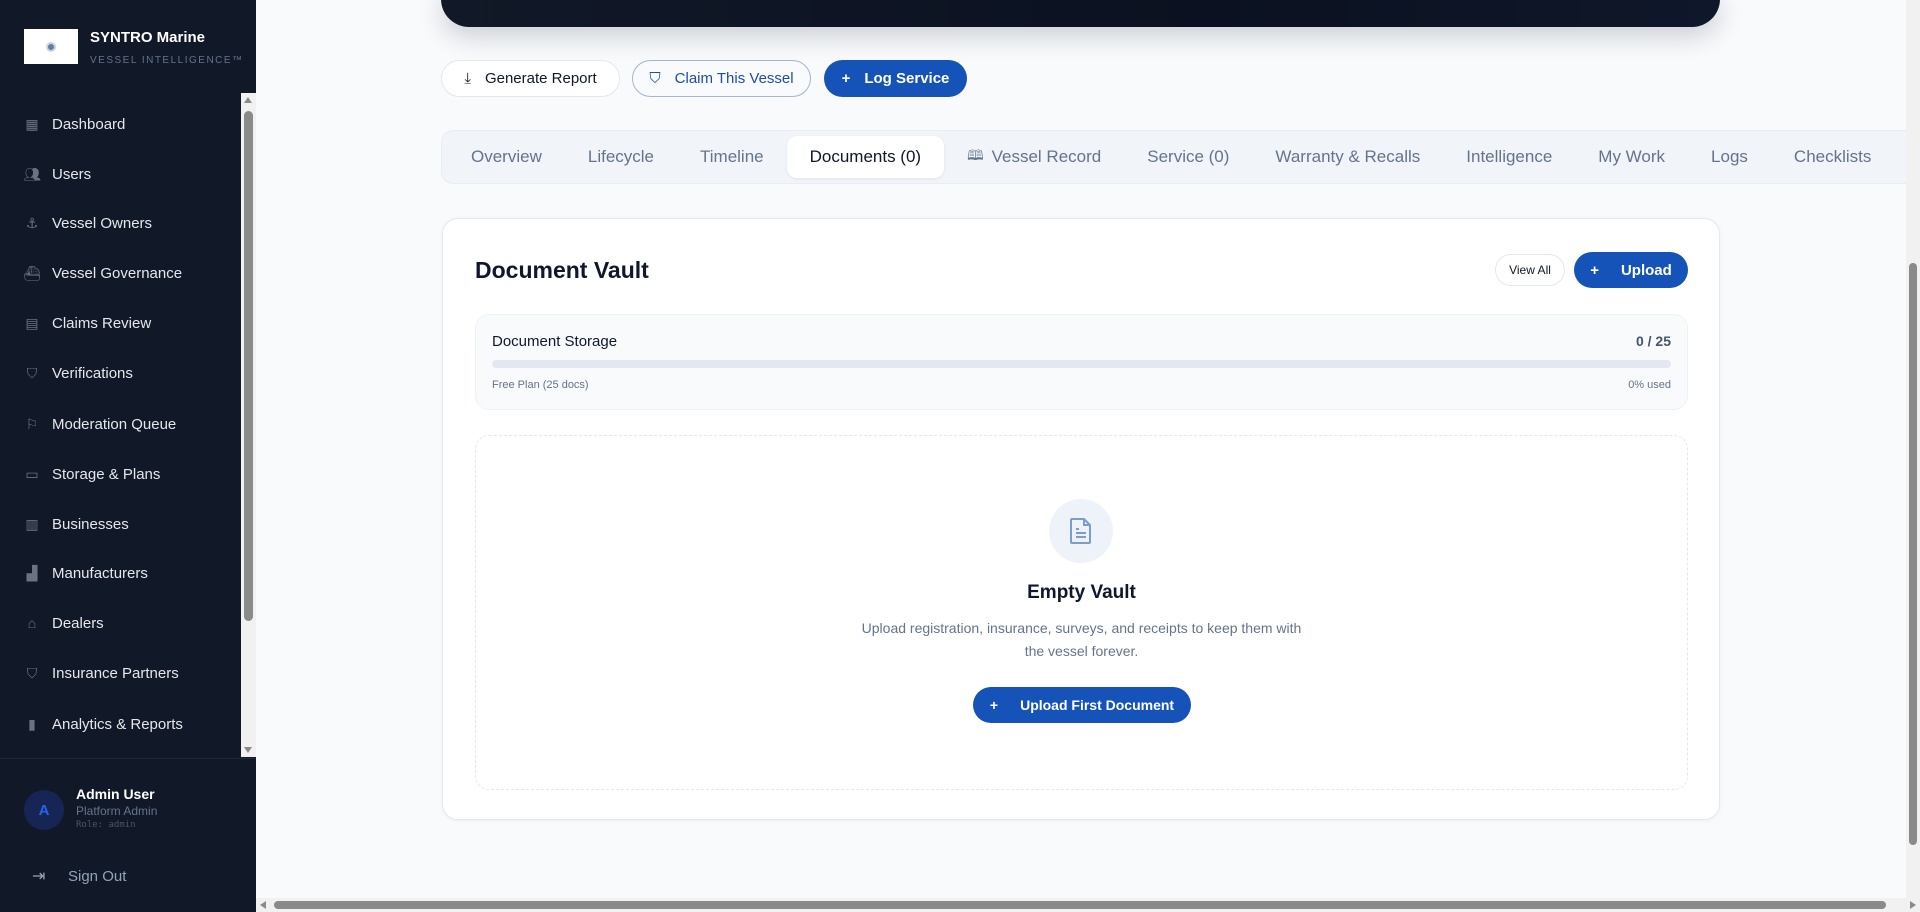  I want to click on sidebar-item-label: Claims Review, so click(102, 323).